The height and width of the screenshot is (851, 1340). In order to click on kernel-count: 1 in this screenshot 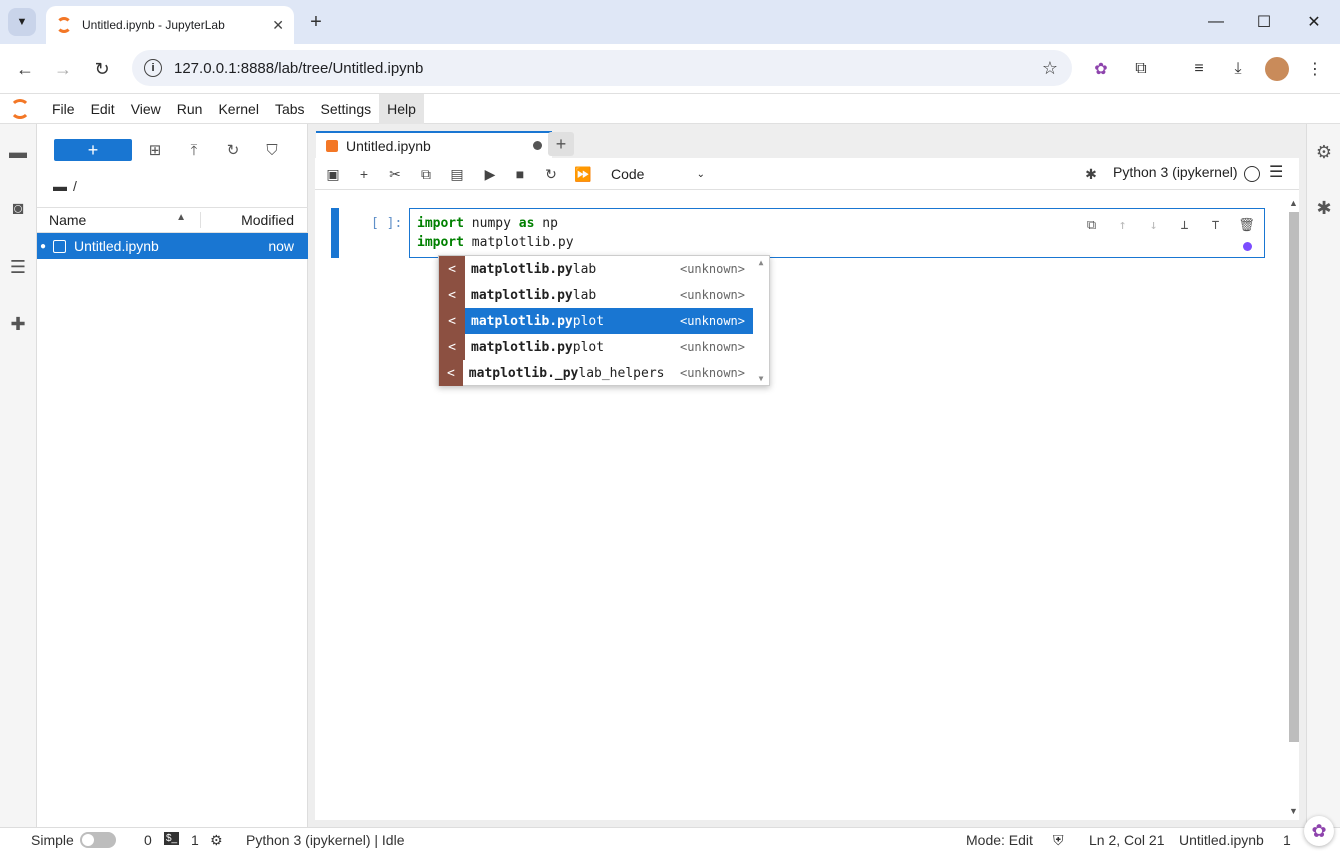, I will do `click(195, 840)`.